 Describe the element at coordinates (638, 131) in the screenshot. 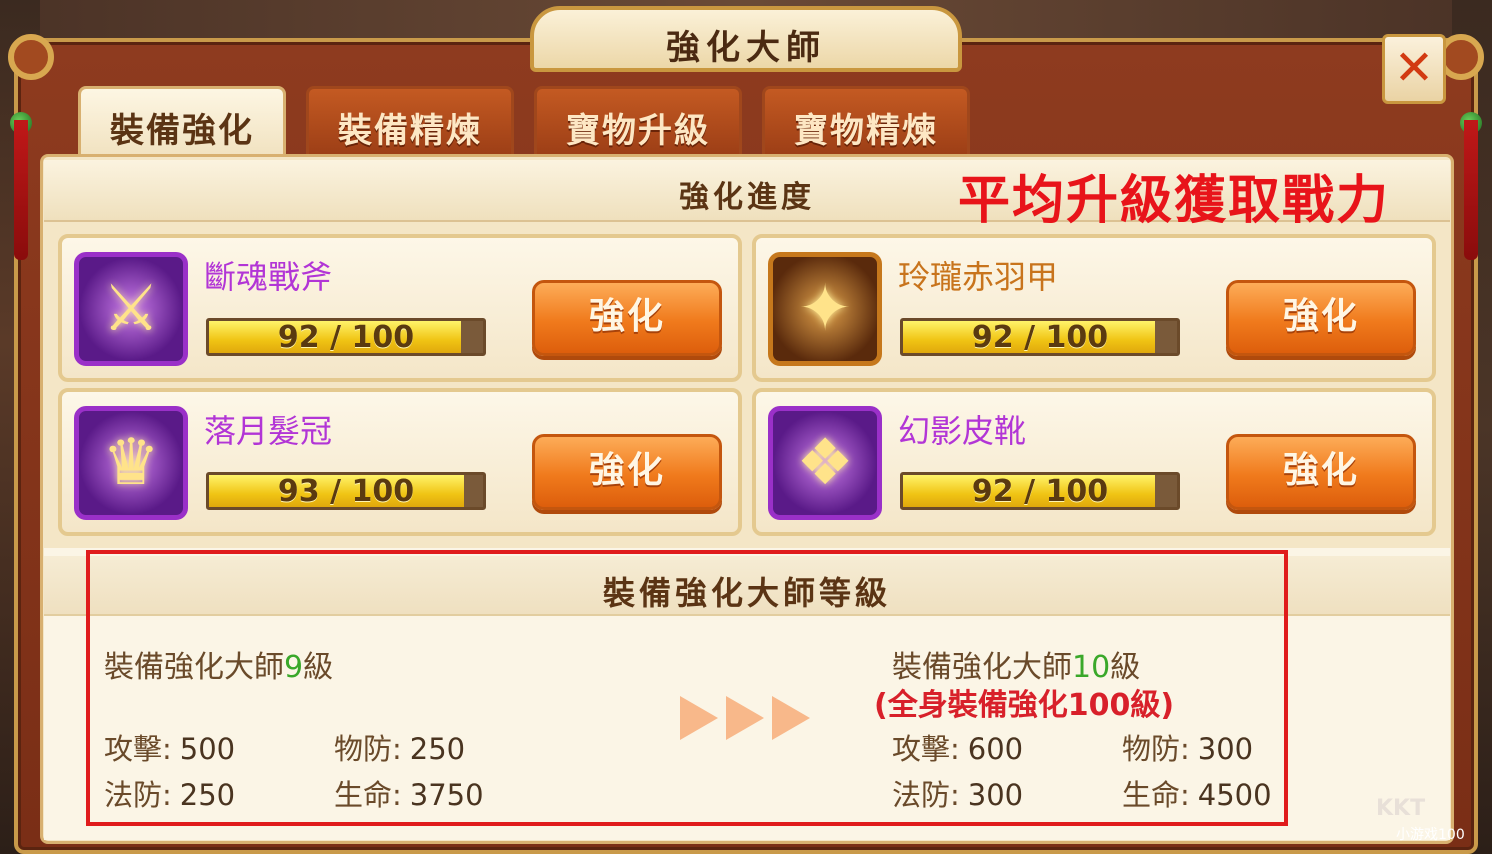

I see `tab-label: 寶物升級` at that location.